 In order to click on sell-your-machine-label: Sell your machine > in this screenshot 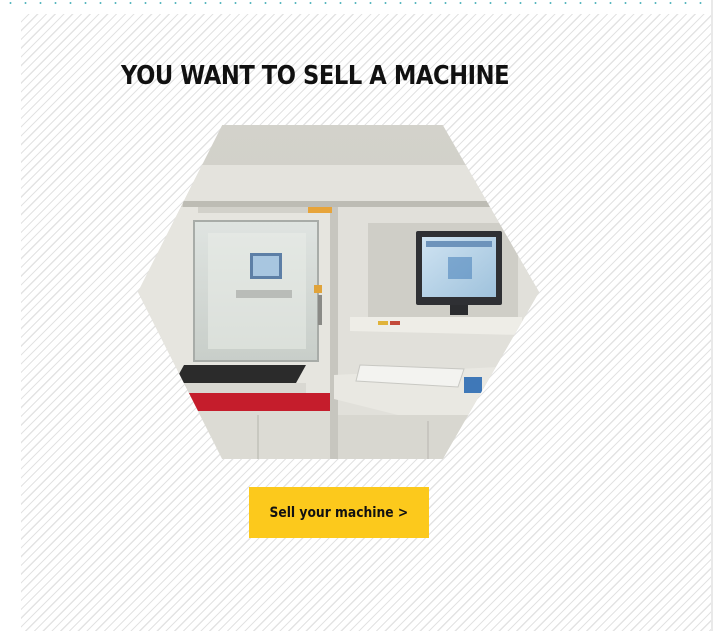, I will do `click(339, 512)`.